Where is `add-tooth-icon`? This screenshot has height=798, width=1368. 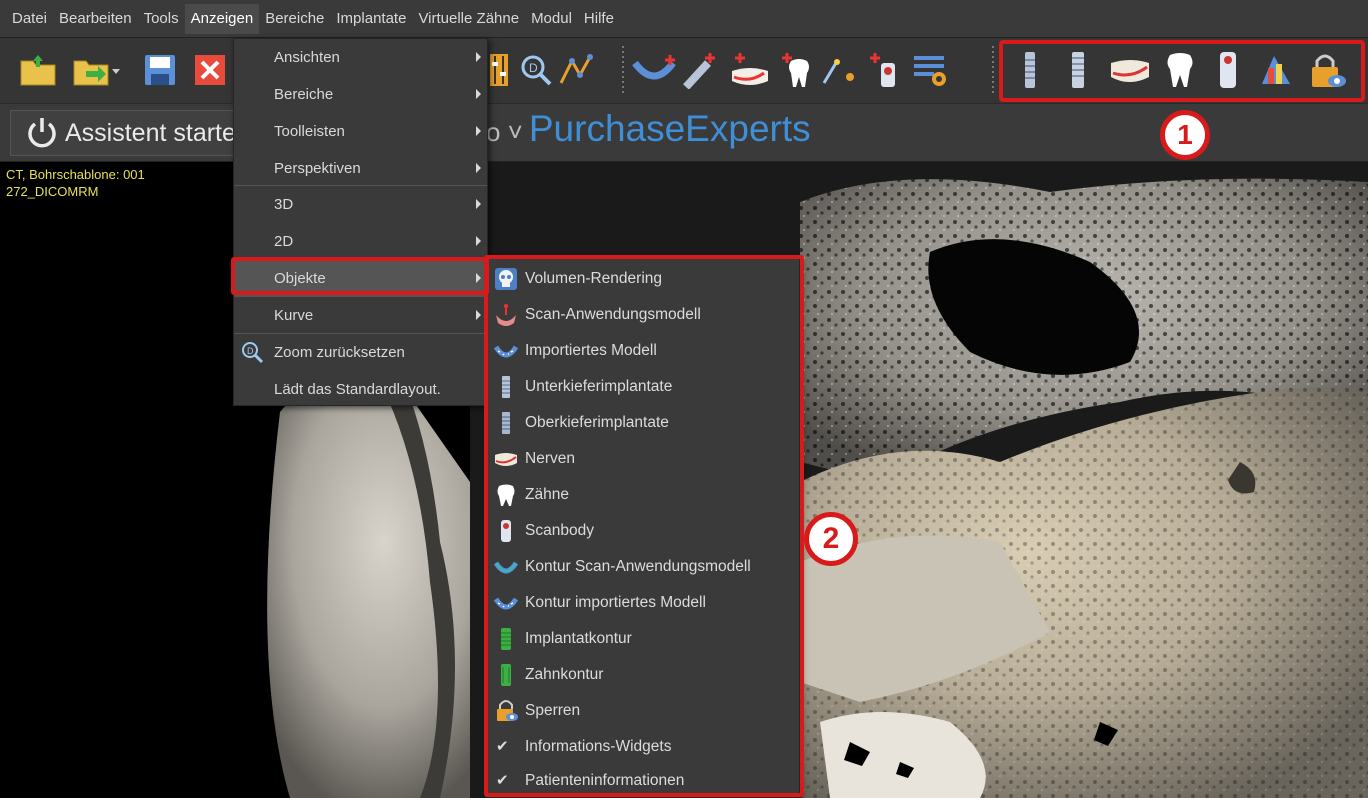
add-tooth-icon is located at coordinates (798, 70).